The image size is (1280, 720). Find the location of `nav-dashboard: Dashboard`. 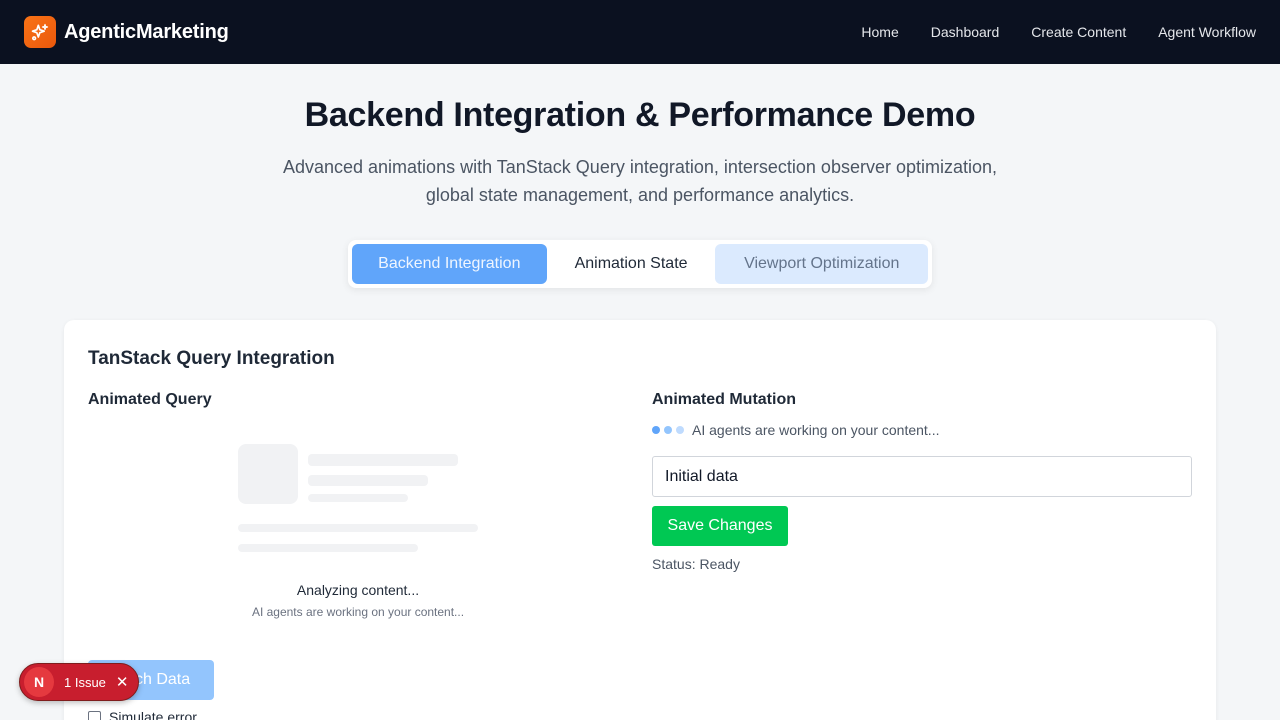

nav-dashboard: Dashboard is located at coordinates (965, 32).